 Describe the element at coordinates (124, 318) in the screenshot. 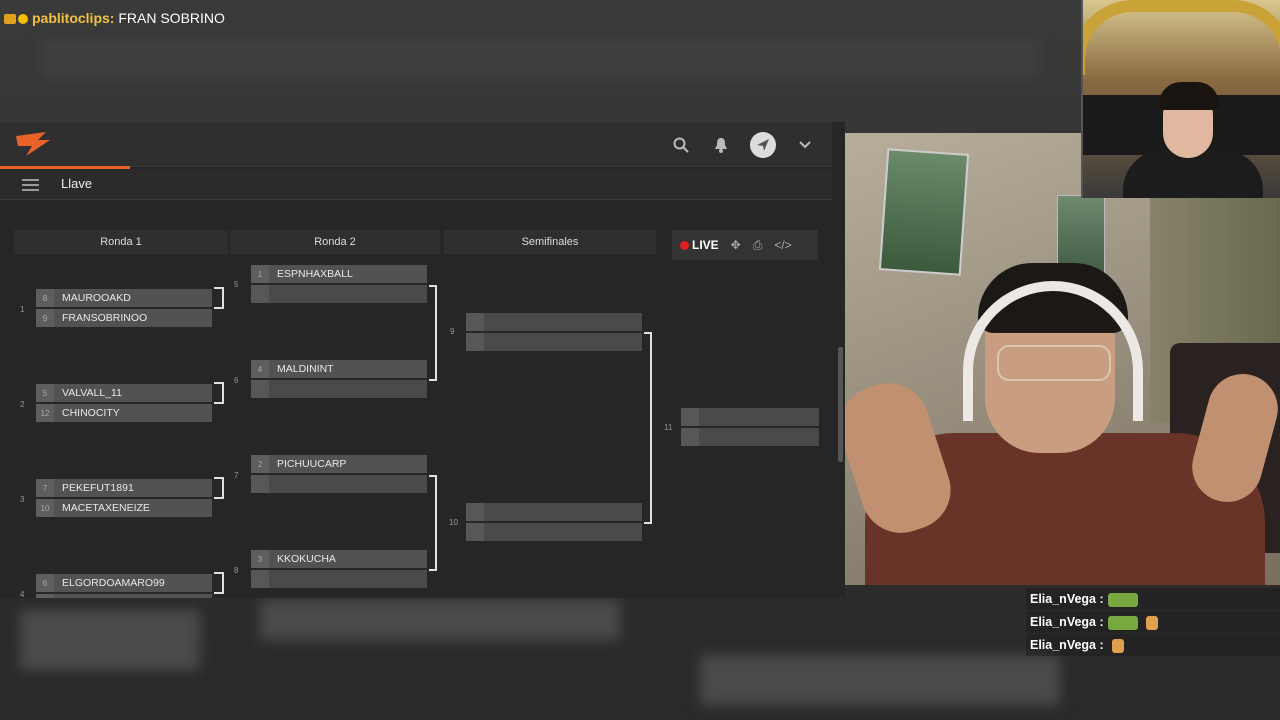

I see `participant-slot: 9 FRANSOBRINOO` at that location.